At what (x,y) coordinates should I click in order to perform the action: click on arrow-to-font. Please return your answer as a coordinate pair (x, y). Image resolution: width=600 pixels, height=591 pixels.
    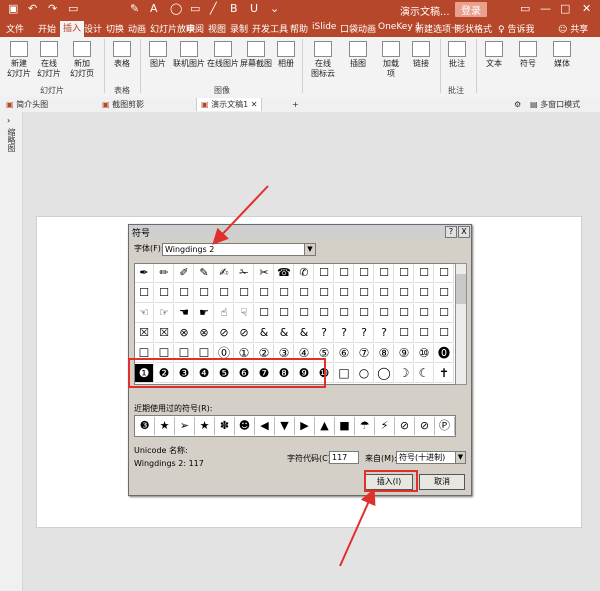
    Looking at the image, I should click on (240, 215).